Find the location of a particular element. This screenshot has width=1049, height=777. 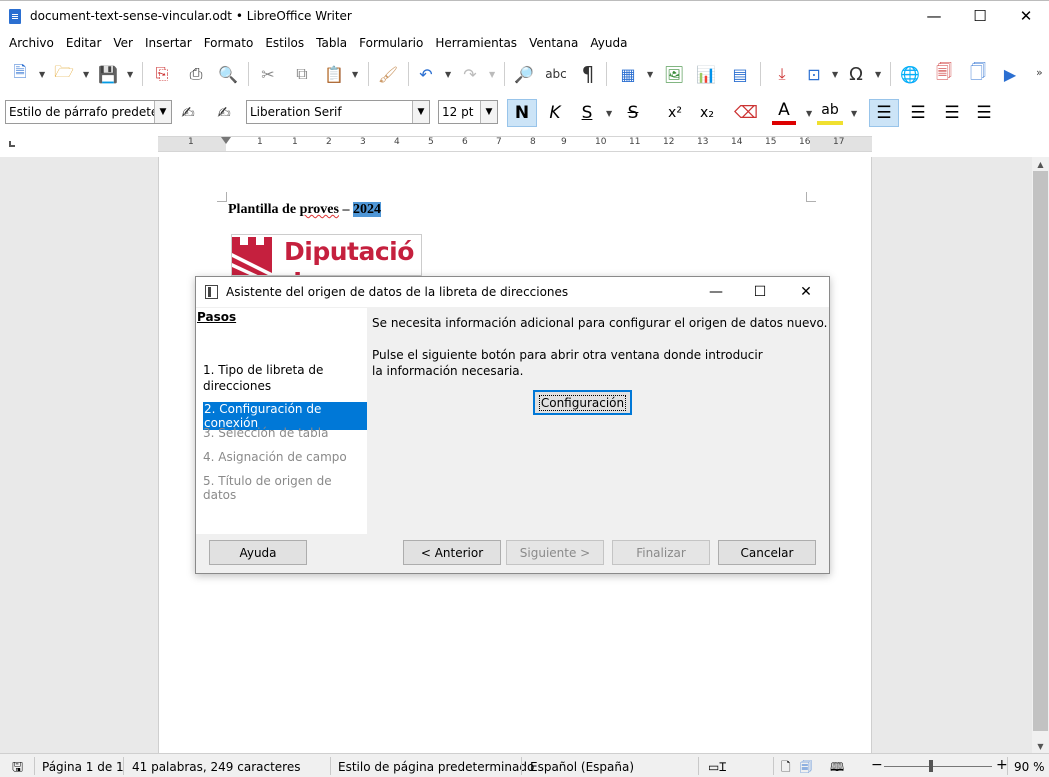

field-dropdown-icon: ▼ is located at coordinates (835, 74).